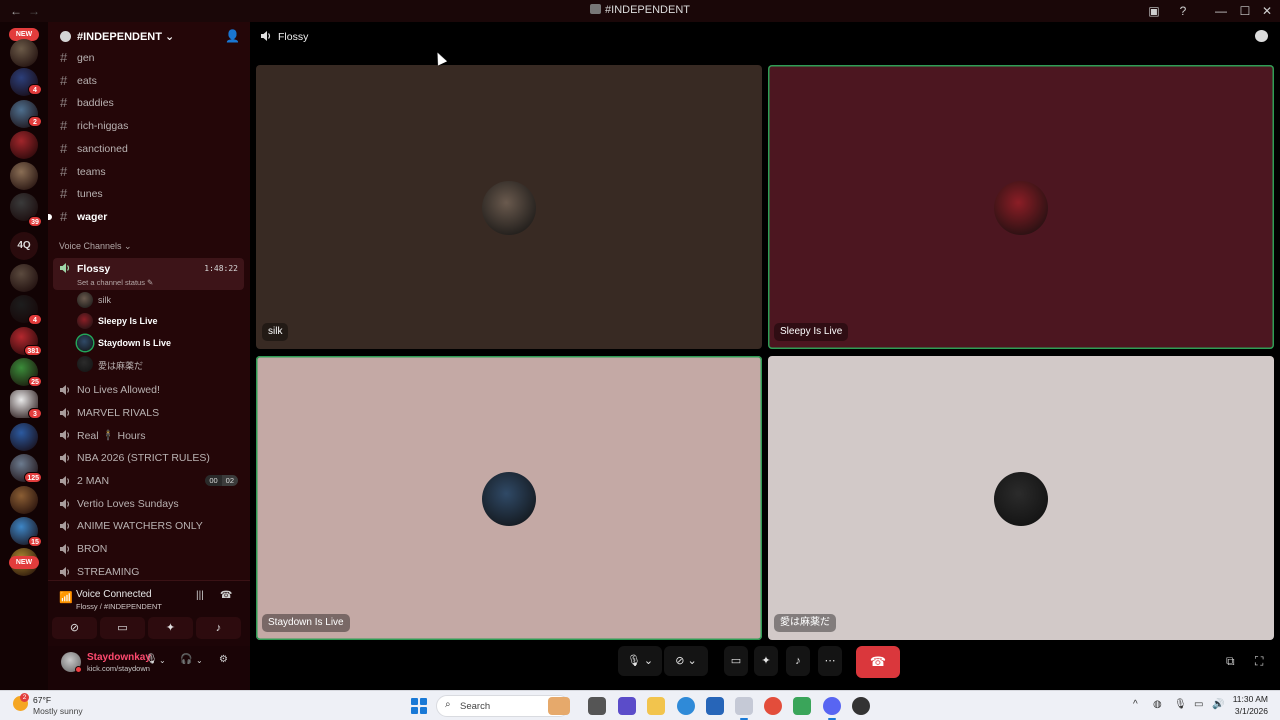 The height and width of the screenshot is (720, 1280). Describe the element at coordinates (148, 526) in the screenshot. I see `voice-channel: ANIME WATCHERS ONLY` at that location.